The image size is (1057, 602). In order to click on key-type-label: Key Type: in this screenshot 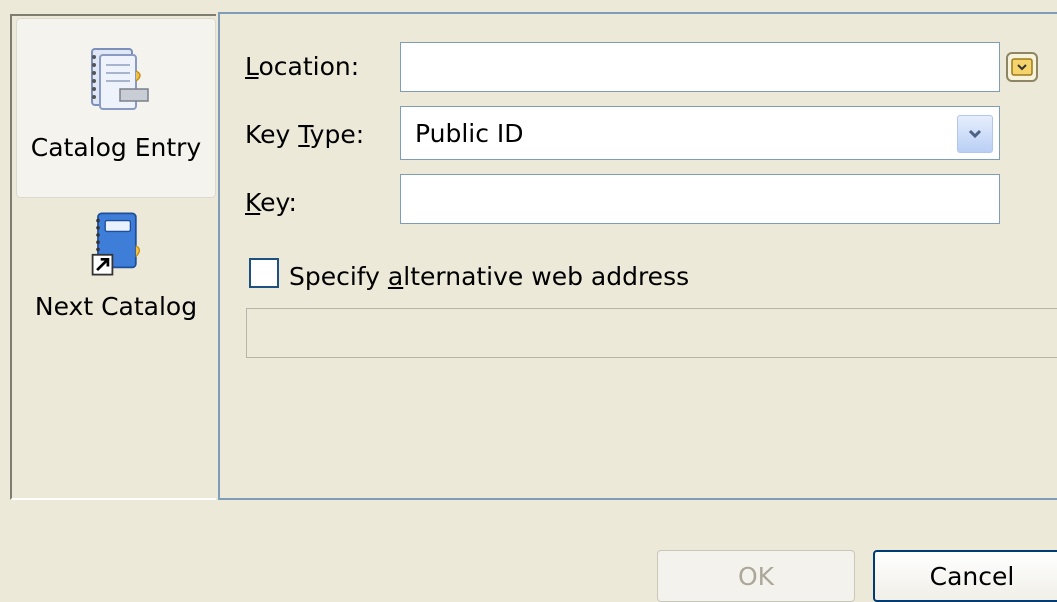, I will do `click(305, 134)`.